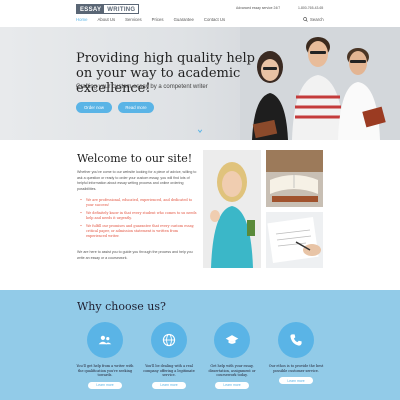  Describe the element at coordinates (294, 178) in the screenshot. I see `books-photo` at that location.